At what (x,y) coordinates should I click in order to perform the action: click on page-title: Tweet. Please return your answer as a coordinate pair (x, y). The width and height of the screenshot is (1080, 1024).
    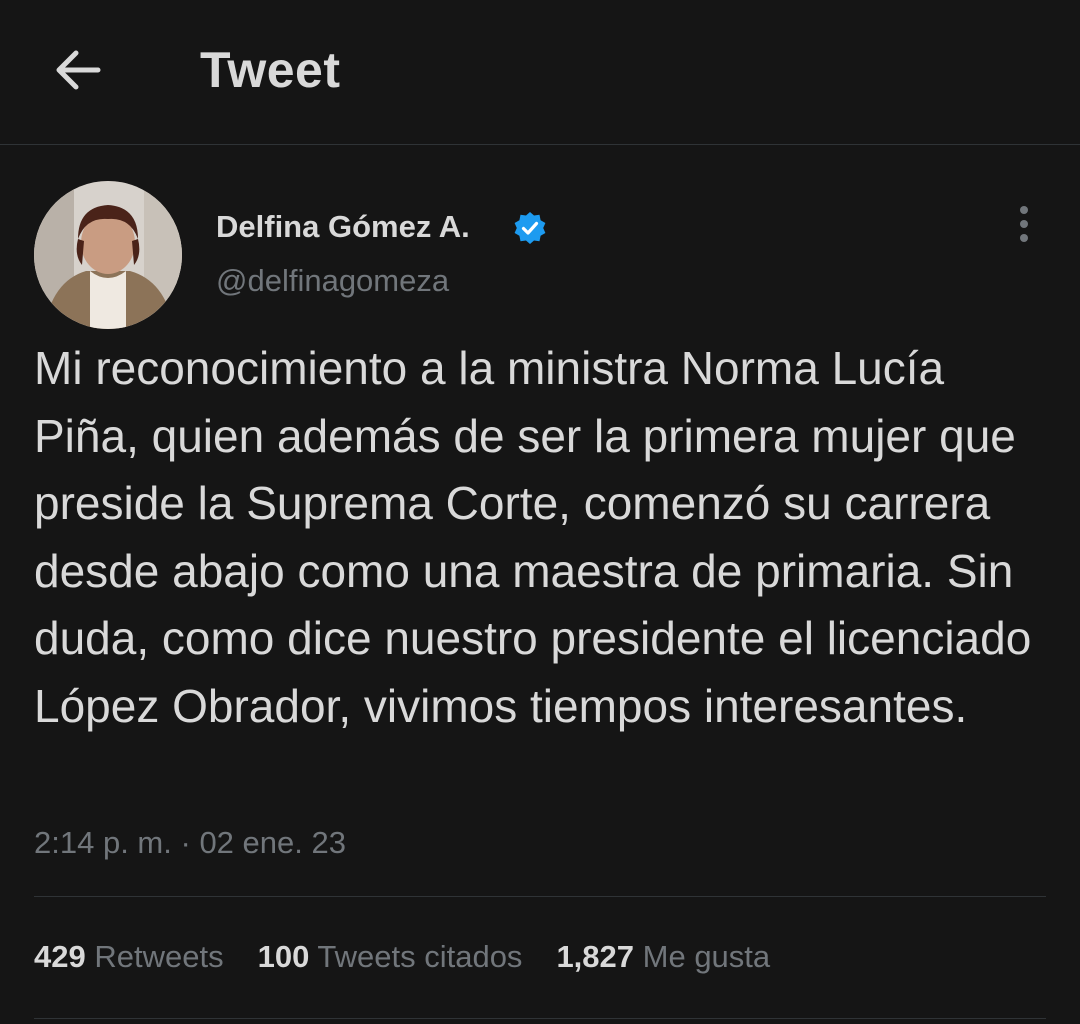
    Looking at the image, I should click on (270, 70).